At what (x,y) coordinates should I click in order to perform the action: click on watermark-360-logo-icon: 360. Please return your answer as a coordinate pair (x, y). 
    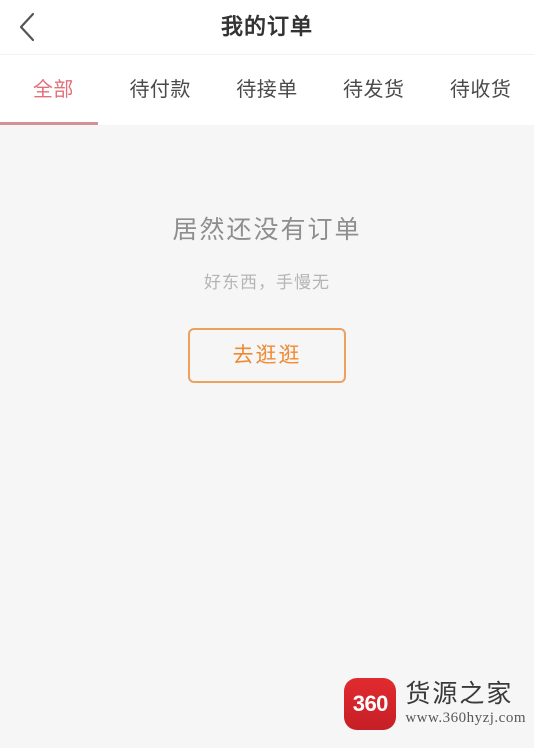
    Looking at the image, I should click on (370, 704).